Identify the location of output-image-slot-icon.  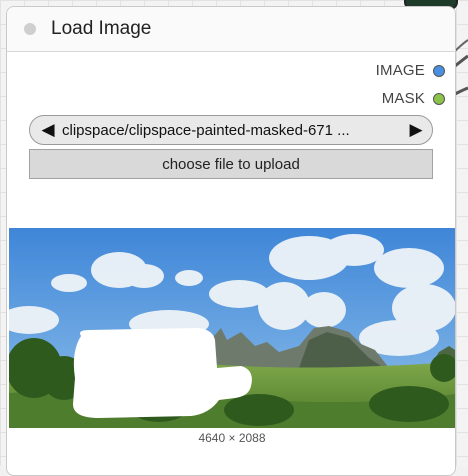
(439, 70).